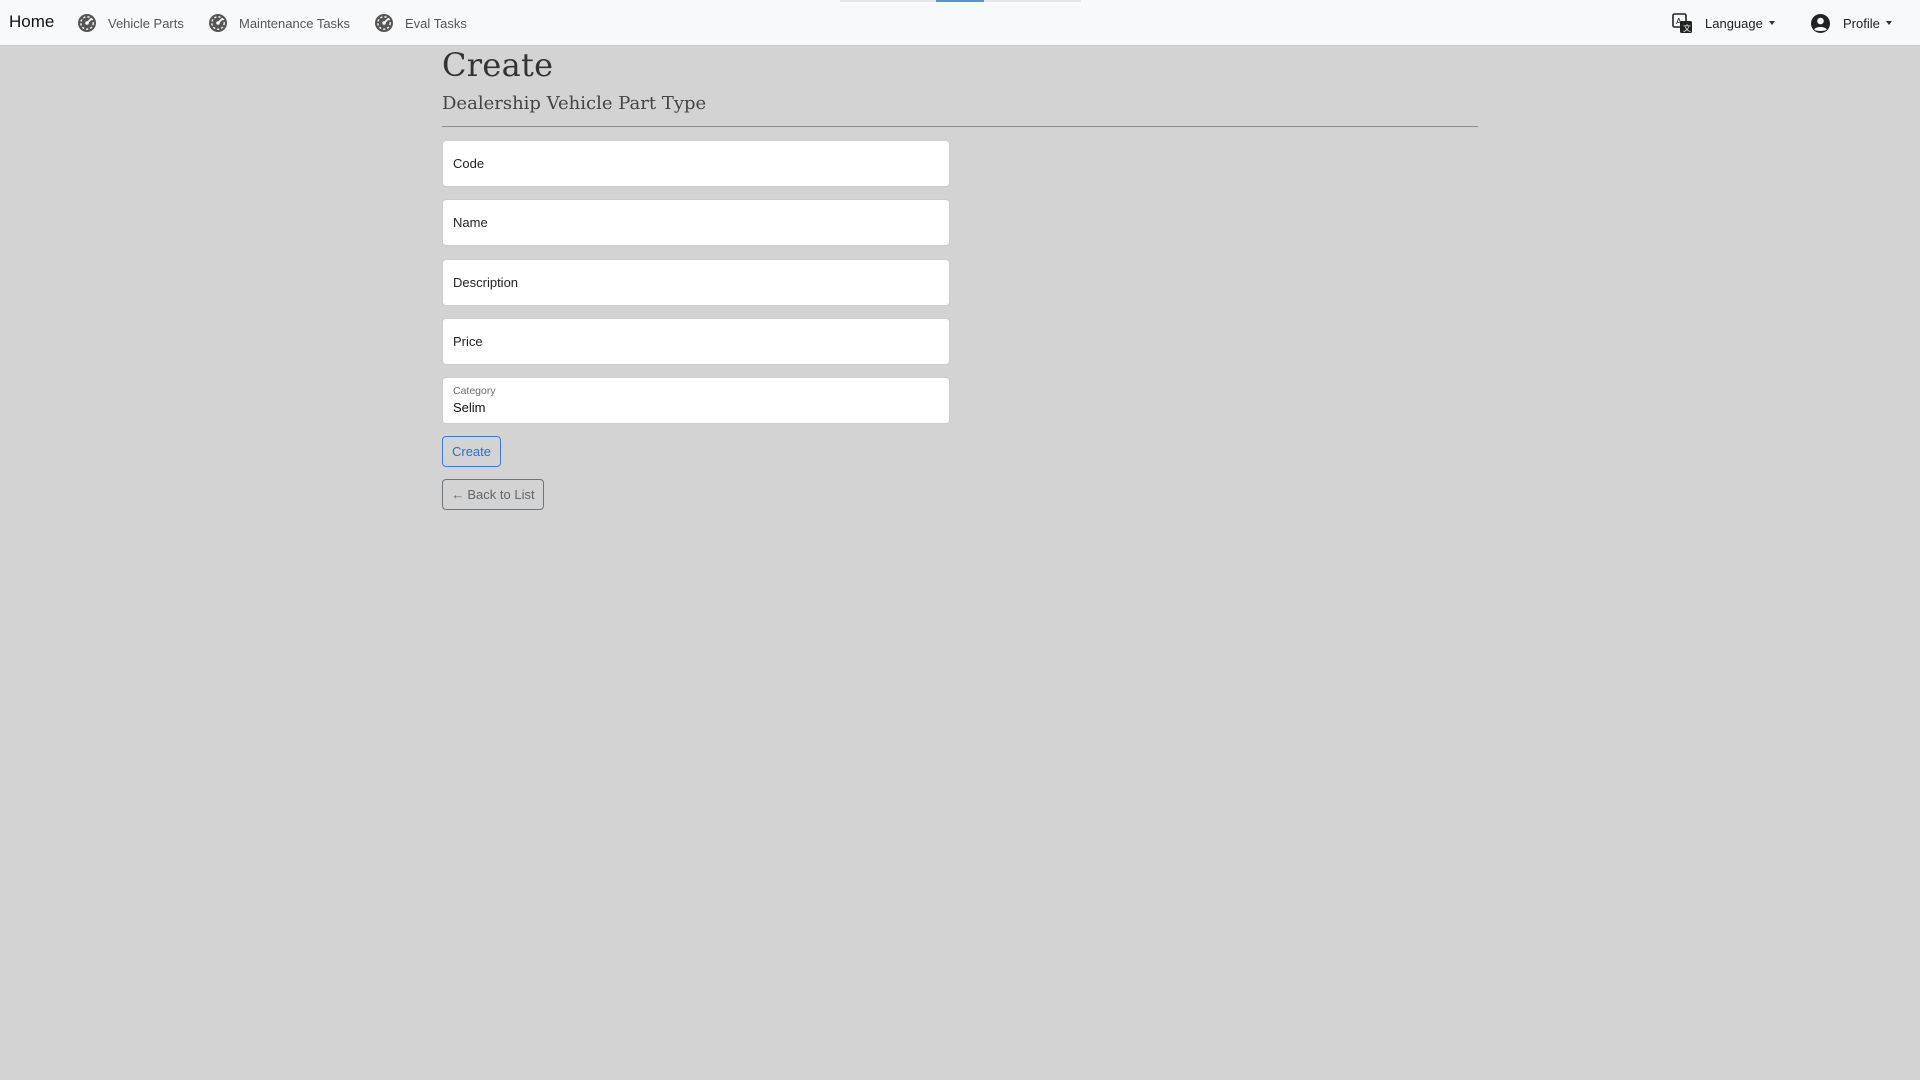 The width and height of the screenshot is (1920, 1080). Describe the element at coordinates (458, 494) in the screenshot. I see `arrow-left-icon: ←` at that location.